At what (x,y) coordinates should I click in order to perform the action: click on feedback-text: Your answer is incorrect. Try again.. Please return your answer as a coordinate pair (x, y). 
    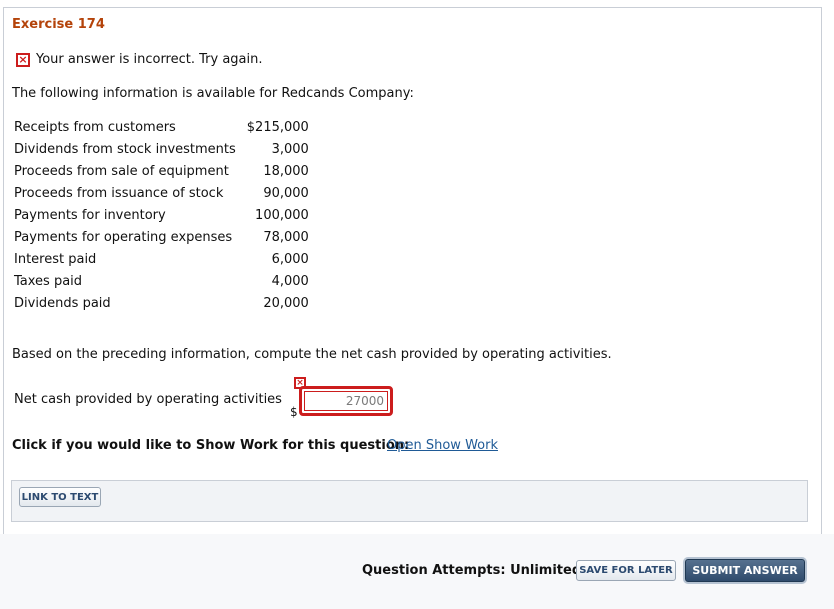
    Looking at the image, I should click on (149, 59).